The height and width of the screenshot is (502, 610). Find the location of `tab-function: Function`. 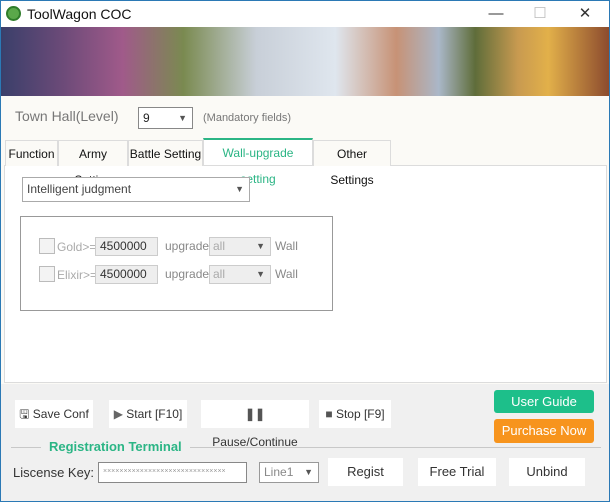

tab-function: Function is located at coordinates (31, 153).